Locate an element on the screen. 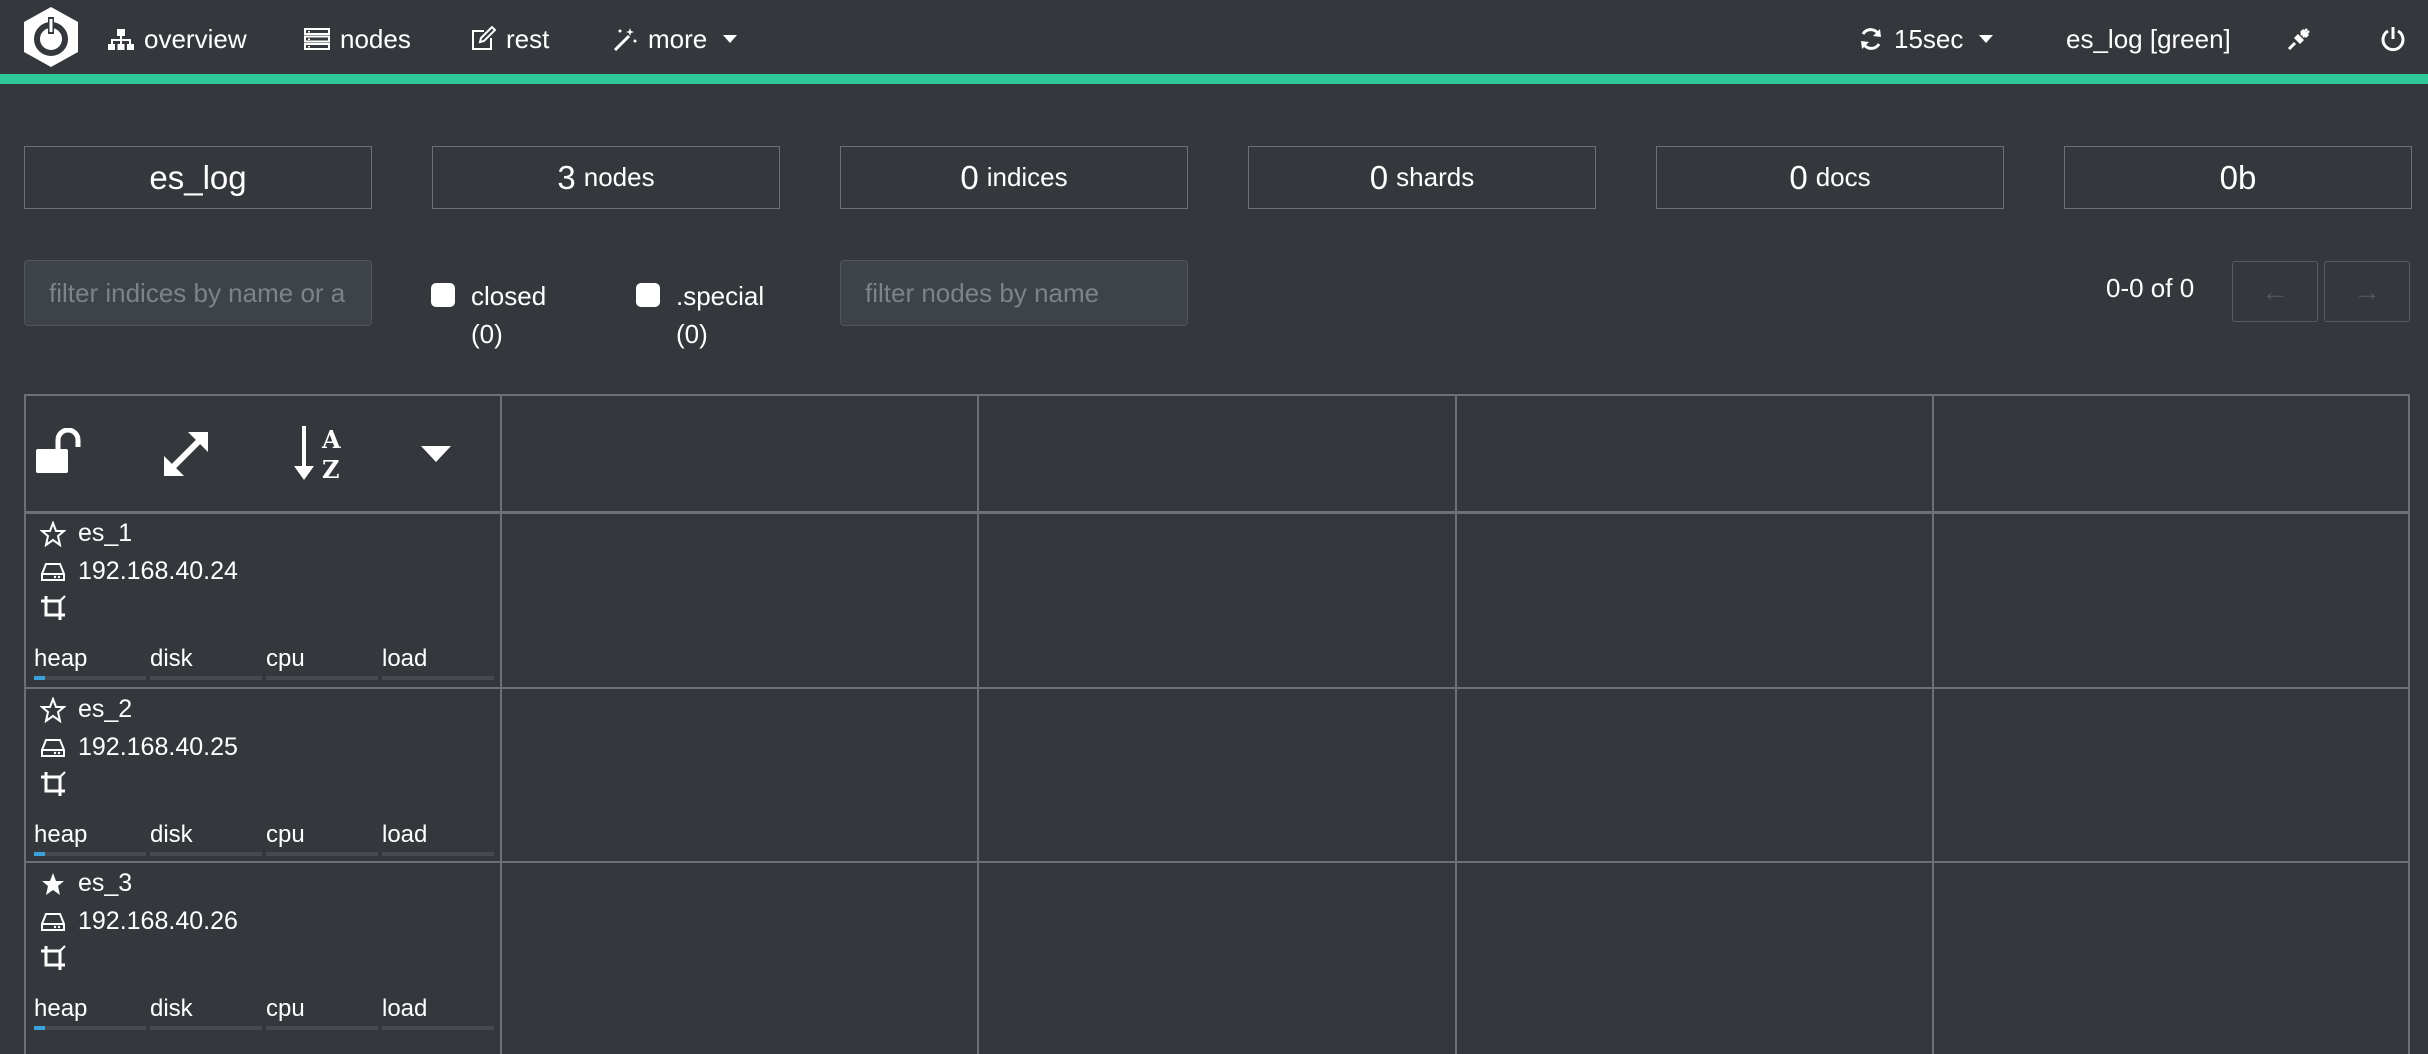 The image size is (2428, 1054). node-name-link: es_1 is located at coordinates (86, 533).